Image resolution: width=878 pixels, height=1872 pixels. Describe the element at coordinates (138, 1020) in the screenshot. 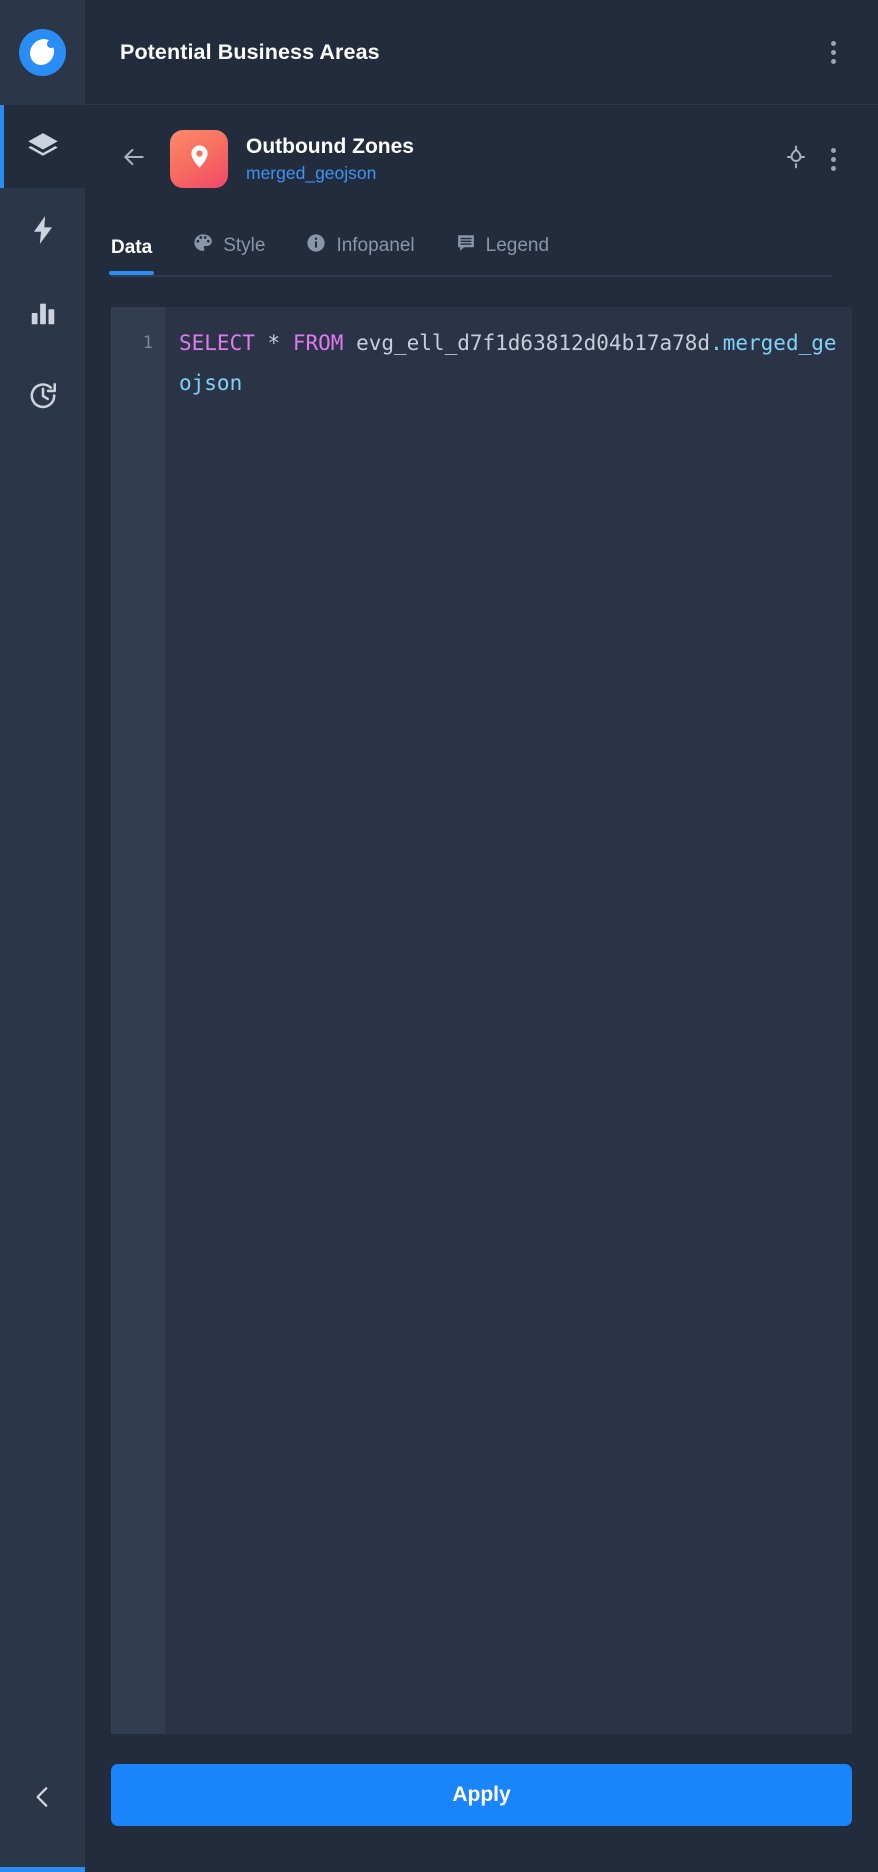

I see `editor-gutter: 1` at that location.